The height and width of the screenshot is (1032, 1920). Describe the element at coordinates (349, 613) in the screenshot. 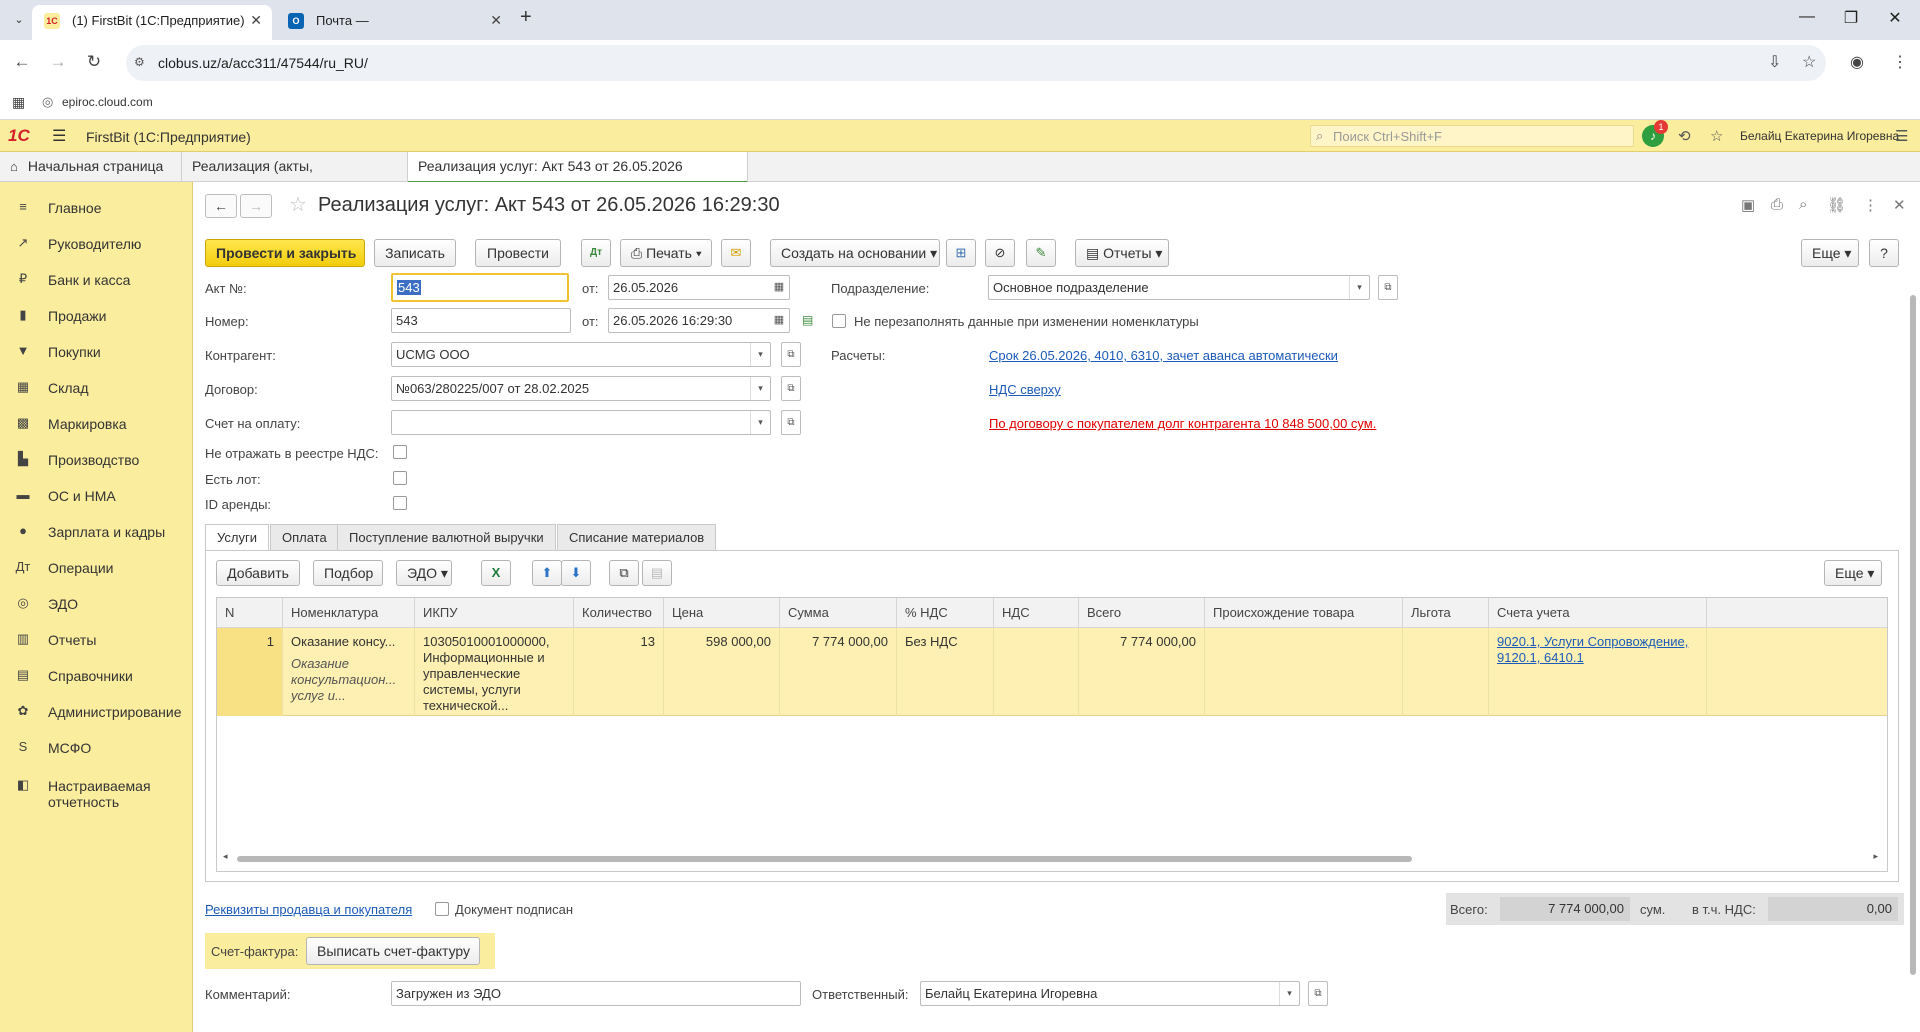

I see `column-header: Номенклатура` at that location.